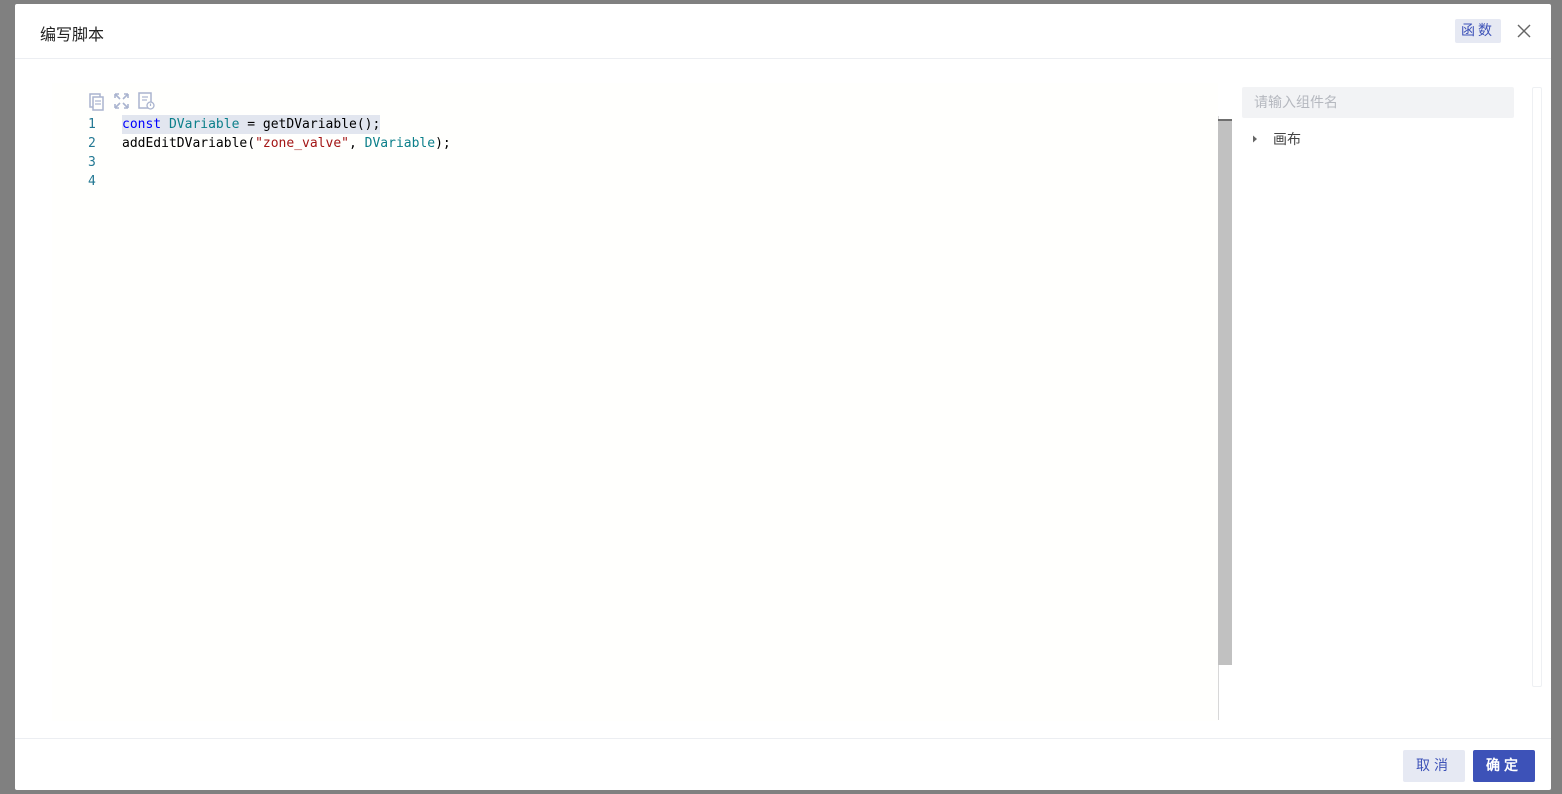 The image size is (1562, 794). I want to click on editor-scrollbar, so click(1225, 392).